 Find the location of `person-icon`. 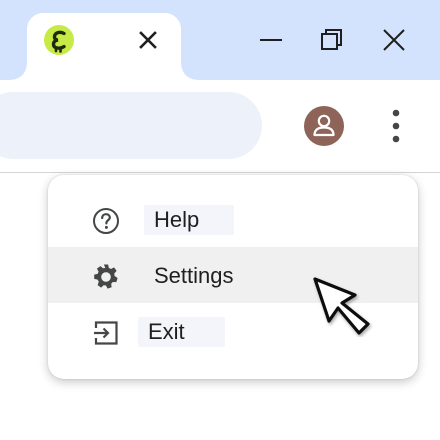

person-icon is located at coordinates (324, 125).